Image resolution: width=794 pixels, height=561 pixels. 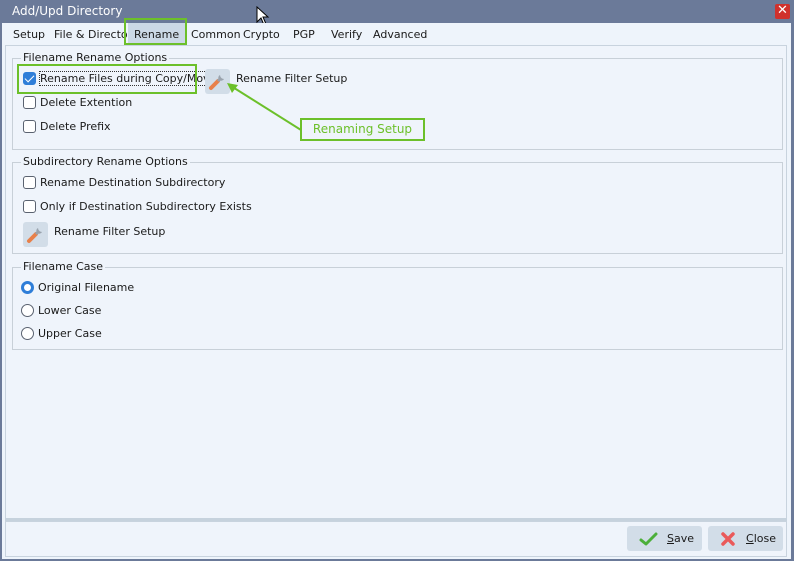 I want to click on radio-label: Lower Case, so click(x=70, y=310).